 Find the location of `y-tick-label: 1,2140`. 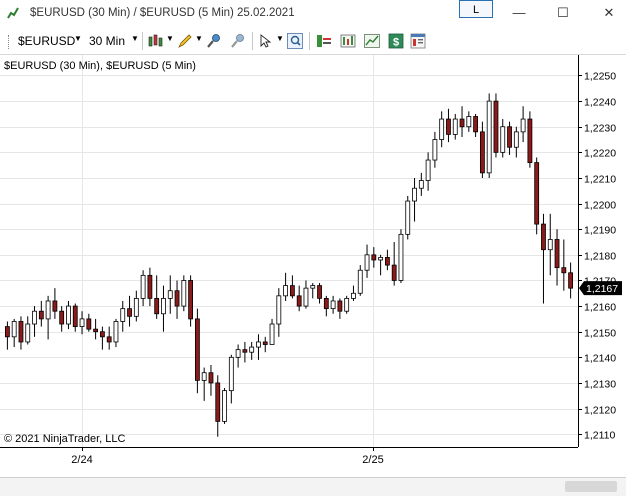

y-tick-label: 1,2140 is located at coordinates (600, 359).